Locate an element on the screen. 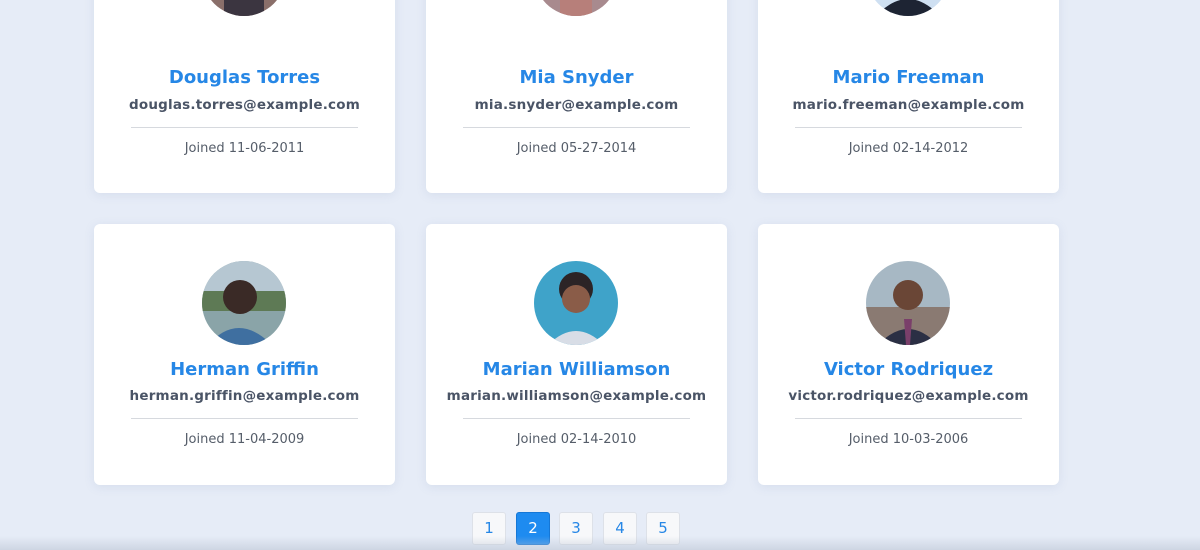  page-button-3: 3 is located at coordinates (576, 528).